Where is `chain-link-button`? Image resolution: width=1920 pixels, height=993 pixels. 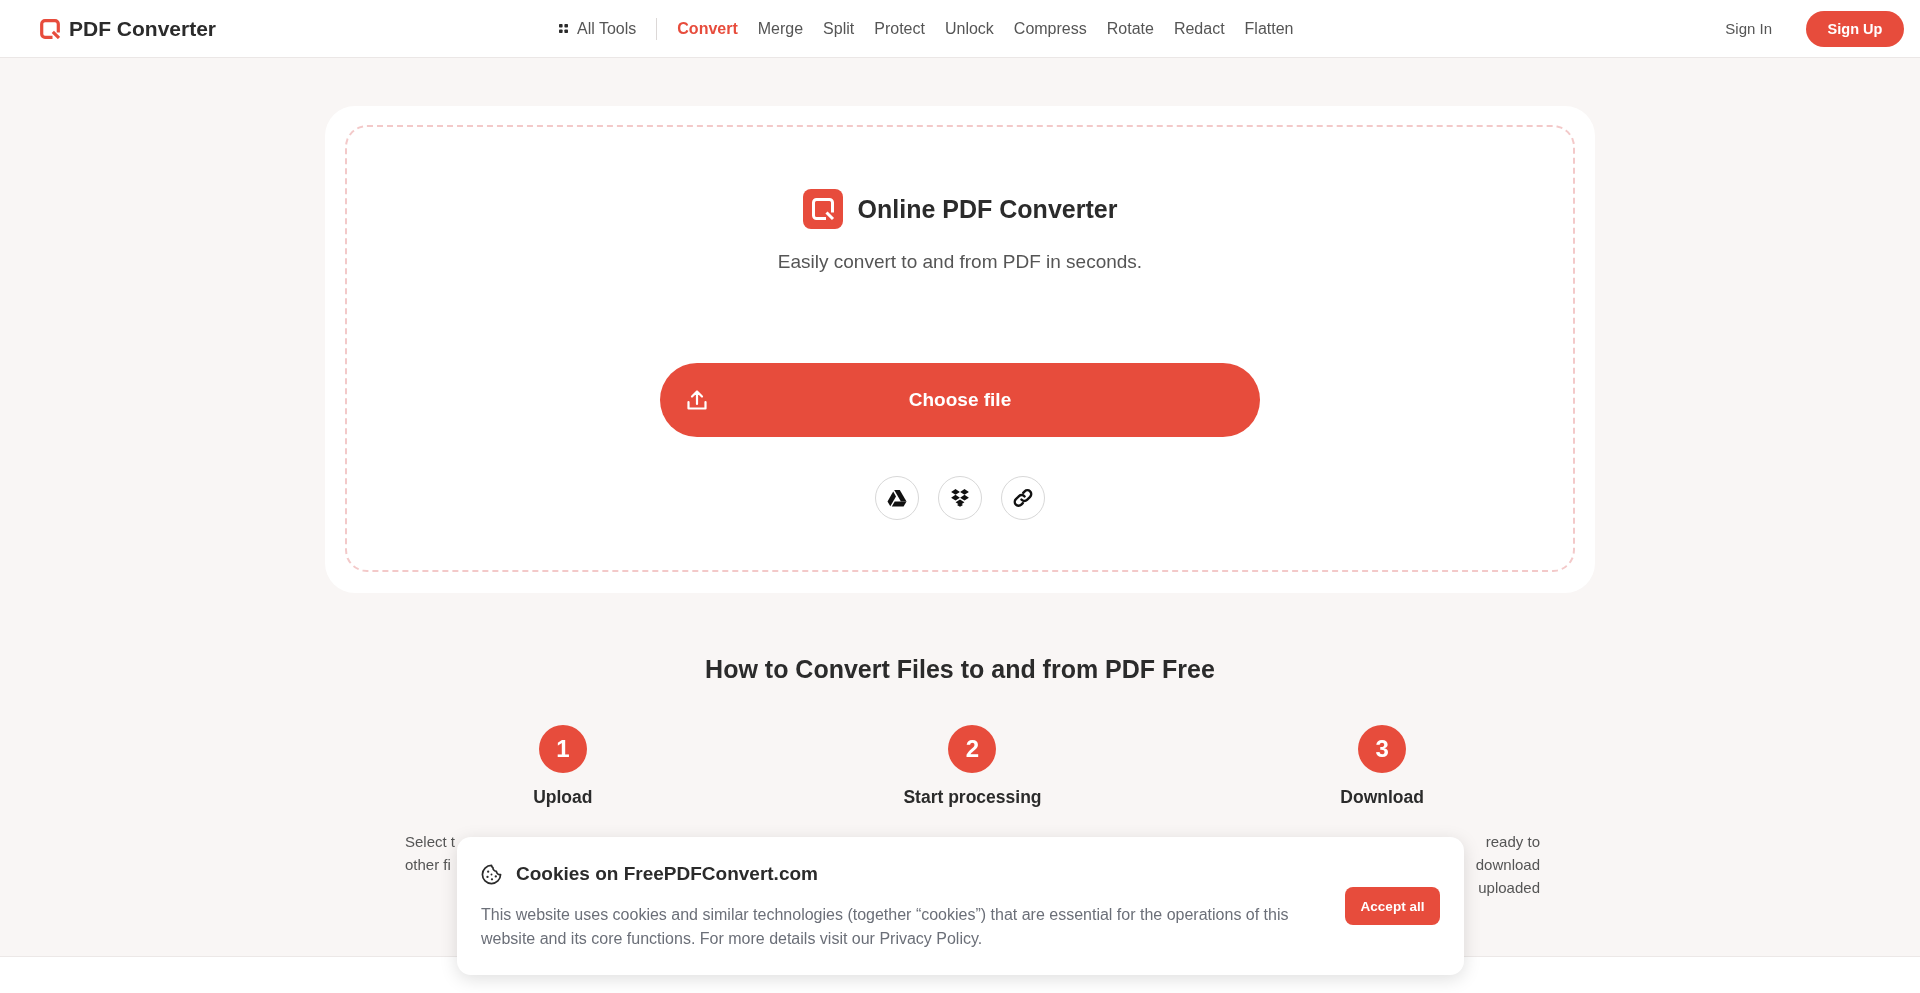
chain-link-button is located at coordinates (1023, 498).